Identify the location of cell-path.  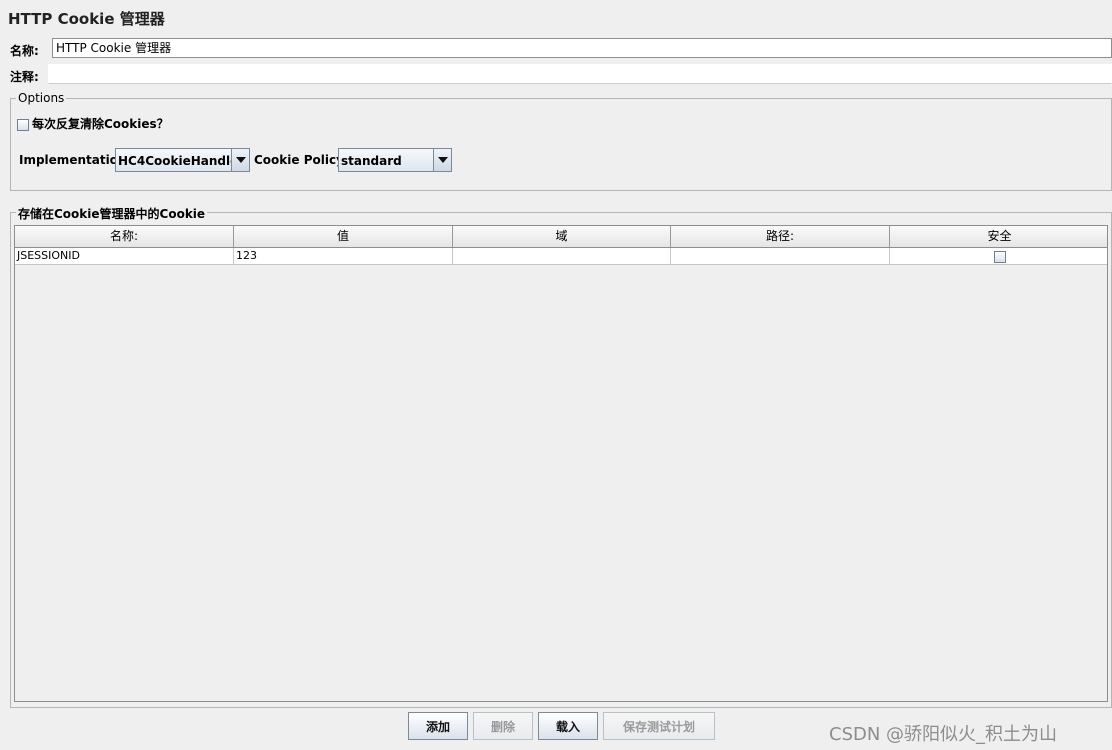
(780, 256).